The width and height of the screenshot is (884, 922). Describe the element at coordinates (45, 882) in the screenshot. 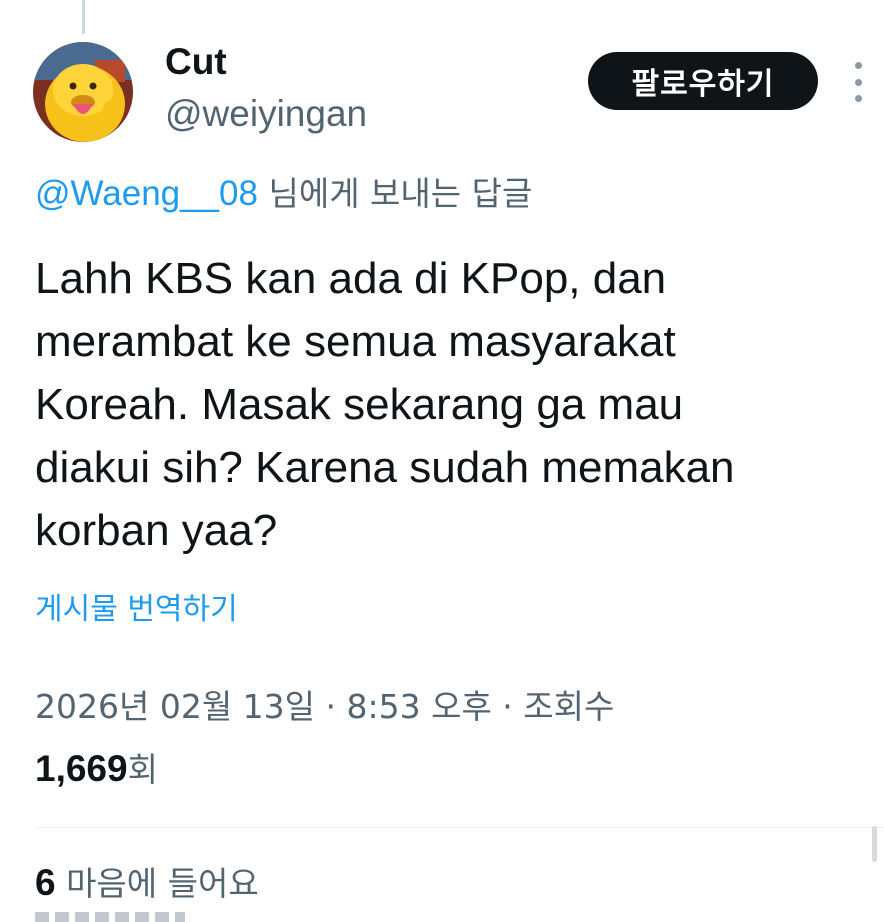

I see `likes-count: 6` at that location.